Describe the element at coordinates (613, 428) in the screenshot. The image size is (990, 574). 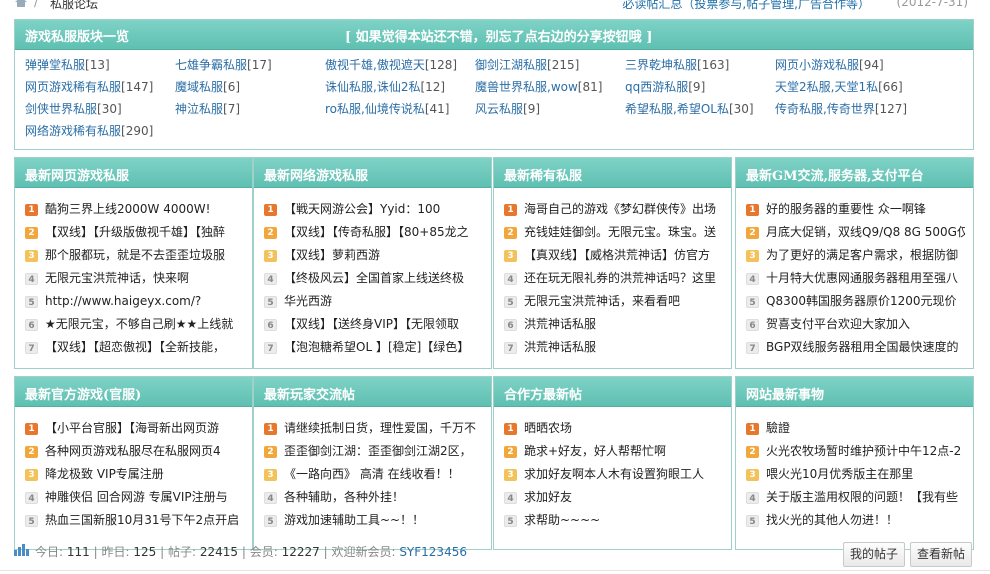
I see `thread-item: 1 晒晒农场` at that location.